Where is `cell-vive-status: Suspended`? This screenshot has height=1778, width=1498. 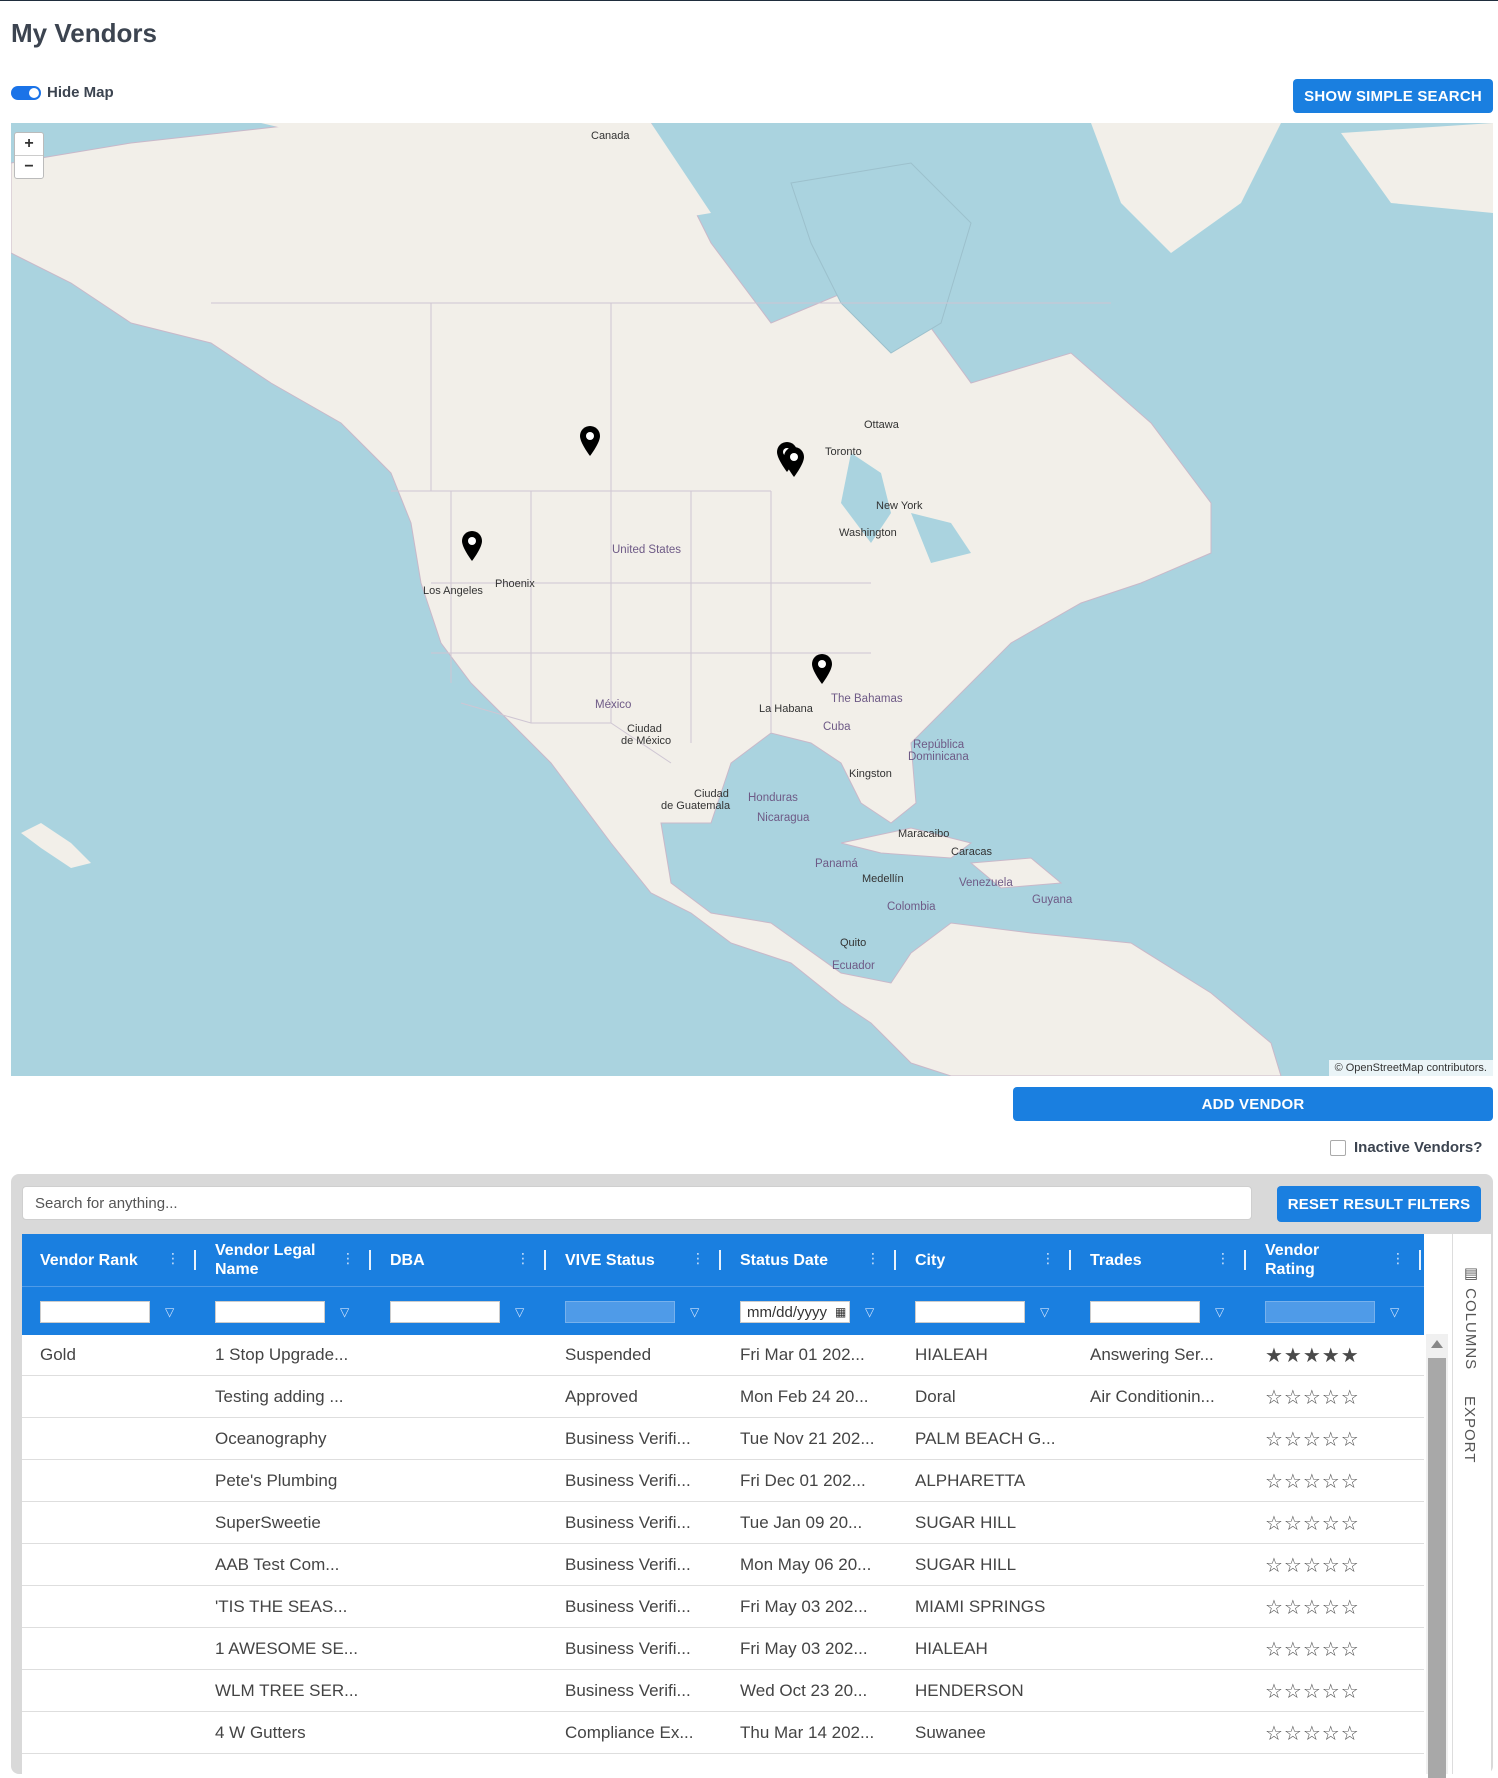
cell-vive-status: Suspended is located at coordinates (608, 1354).